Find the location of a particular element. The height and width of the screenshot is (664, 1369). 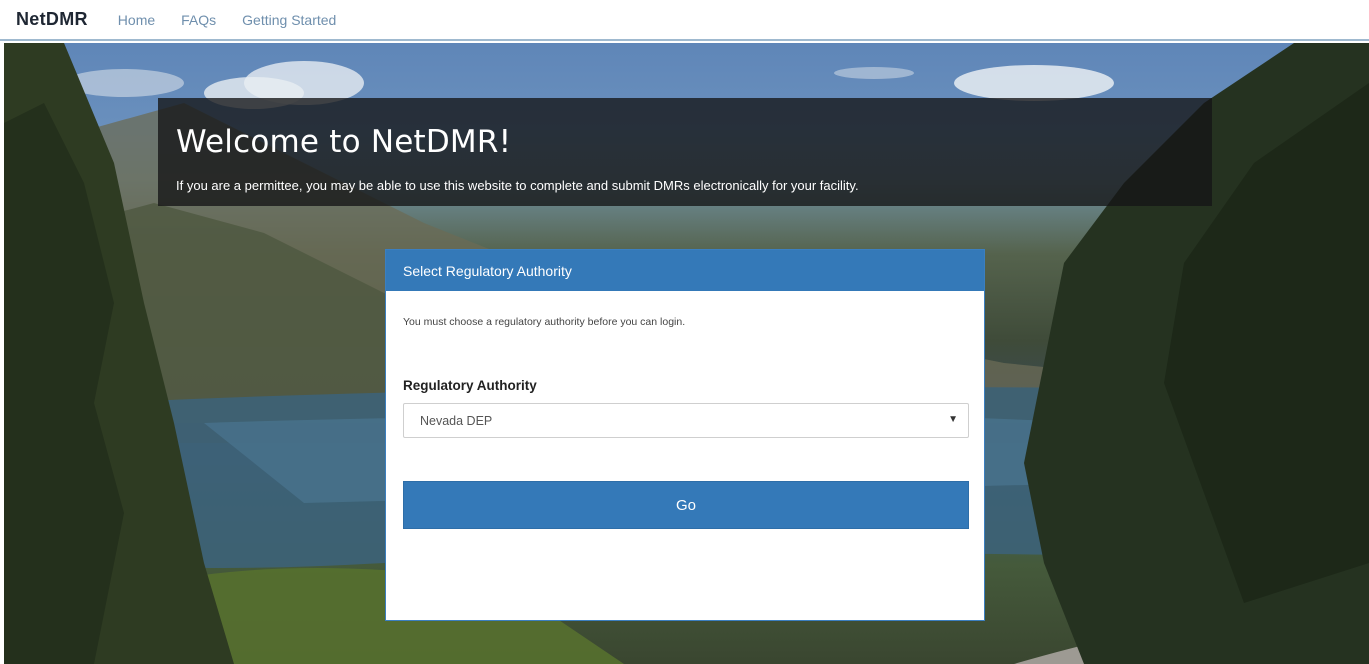

go-button: Go is located at coordinates (686, 505).